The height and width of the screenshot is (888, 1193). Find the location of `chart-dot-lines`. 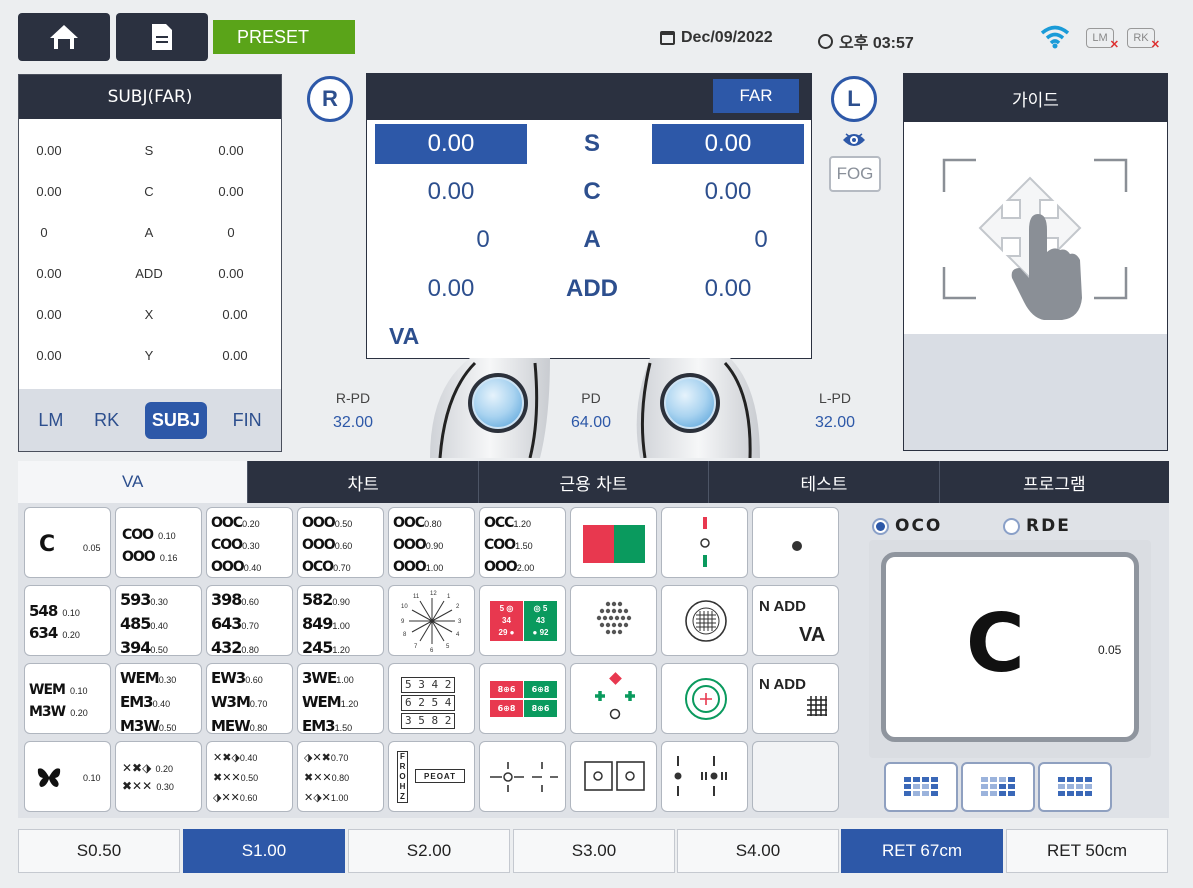

chart-dot-lines is located at coordinates (704, 776).